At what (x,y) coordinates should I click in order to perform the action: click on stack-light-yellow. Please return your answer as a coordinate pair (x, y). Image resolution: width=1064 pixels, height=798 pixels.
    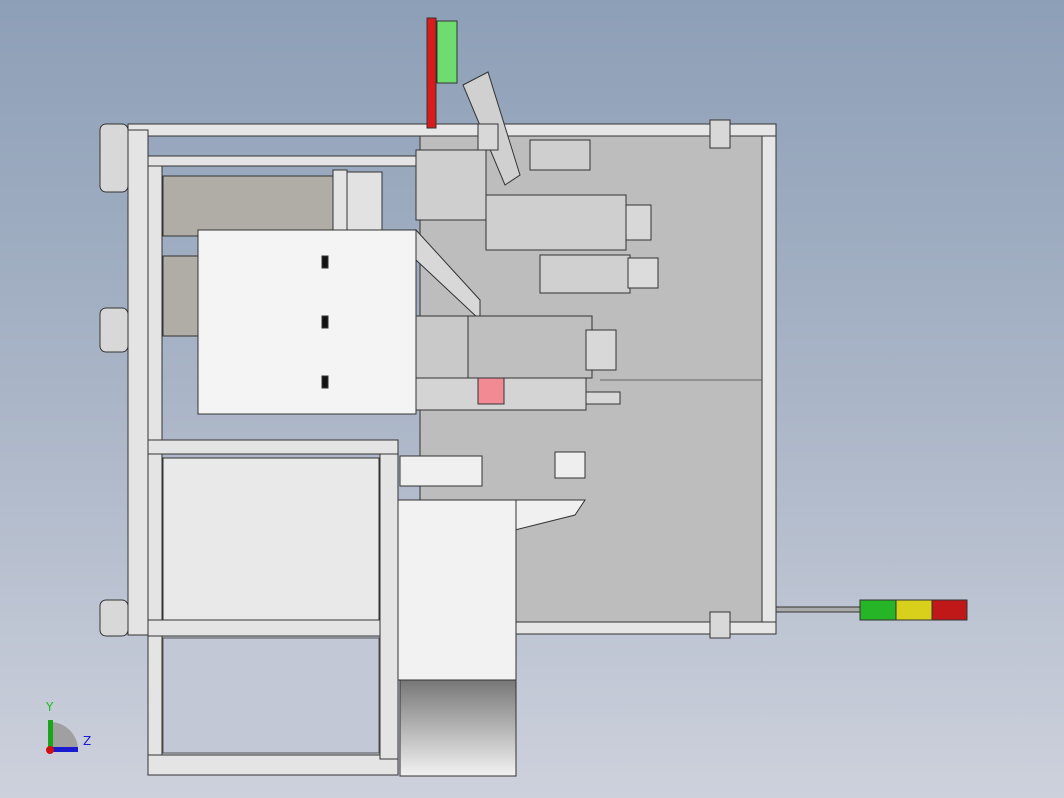
    Looking at the image, I should click on (914, 610).